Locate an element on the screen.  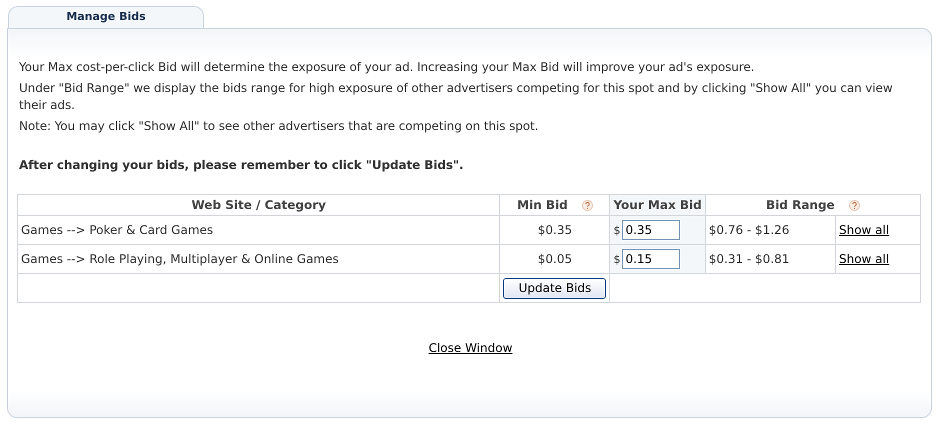
info-text: Under "Bid Range" we display the bids range for high exposure of other advertisers competing for this spot and by clicking "Show All" you can view their ads. is located at coordinates (456, 97).